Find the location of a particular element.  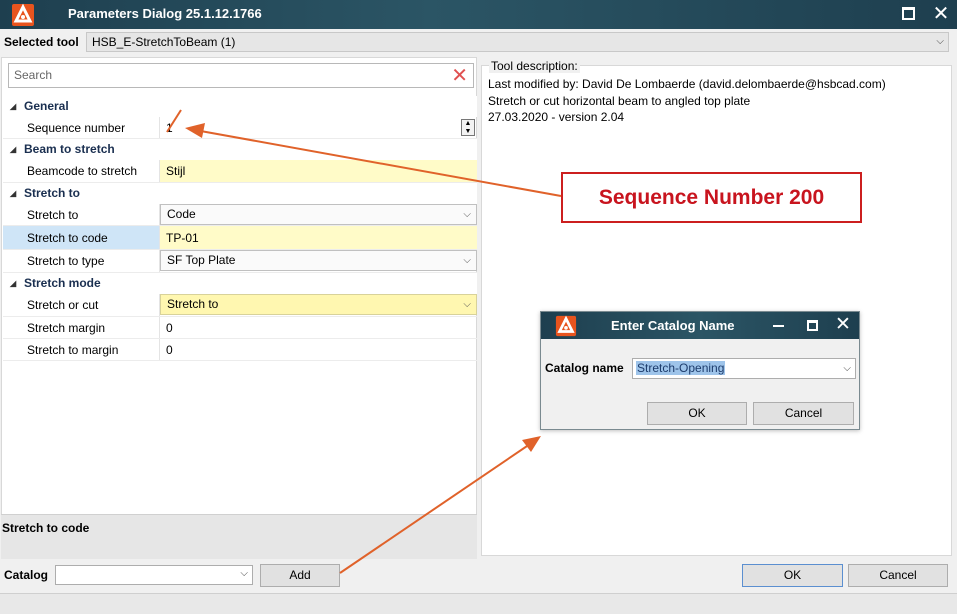

category-title: Stretch mode is located at coordinates (62, 283).